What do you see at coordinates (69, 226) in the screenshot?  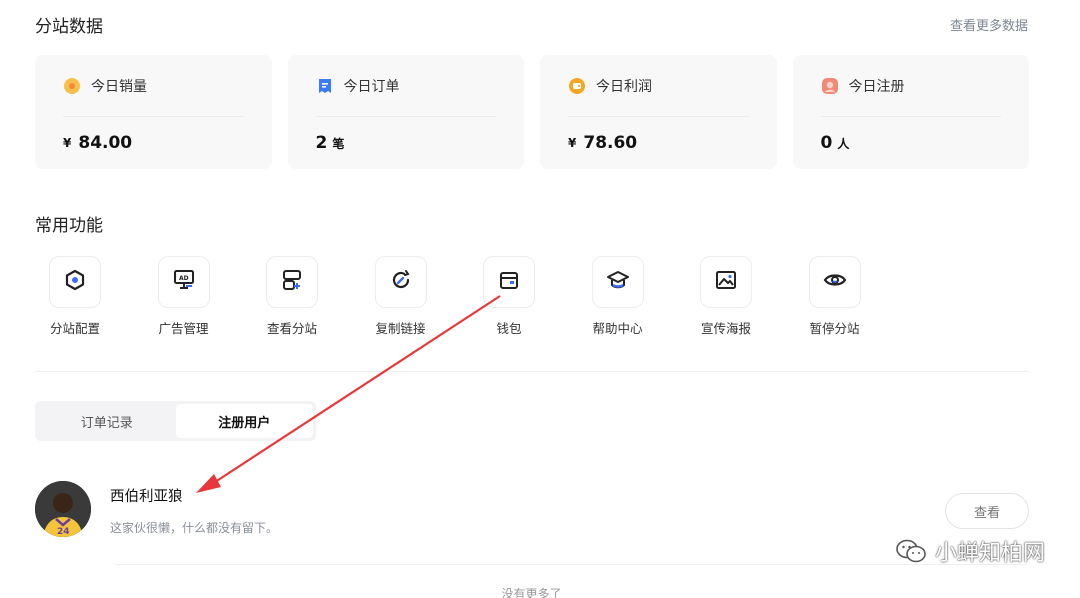 I see `features-title: 常用功能` at bounding box center [69, 226].